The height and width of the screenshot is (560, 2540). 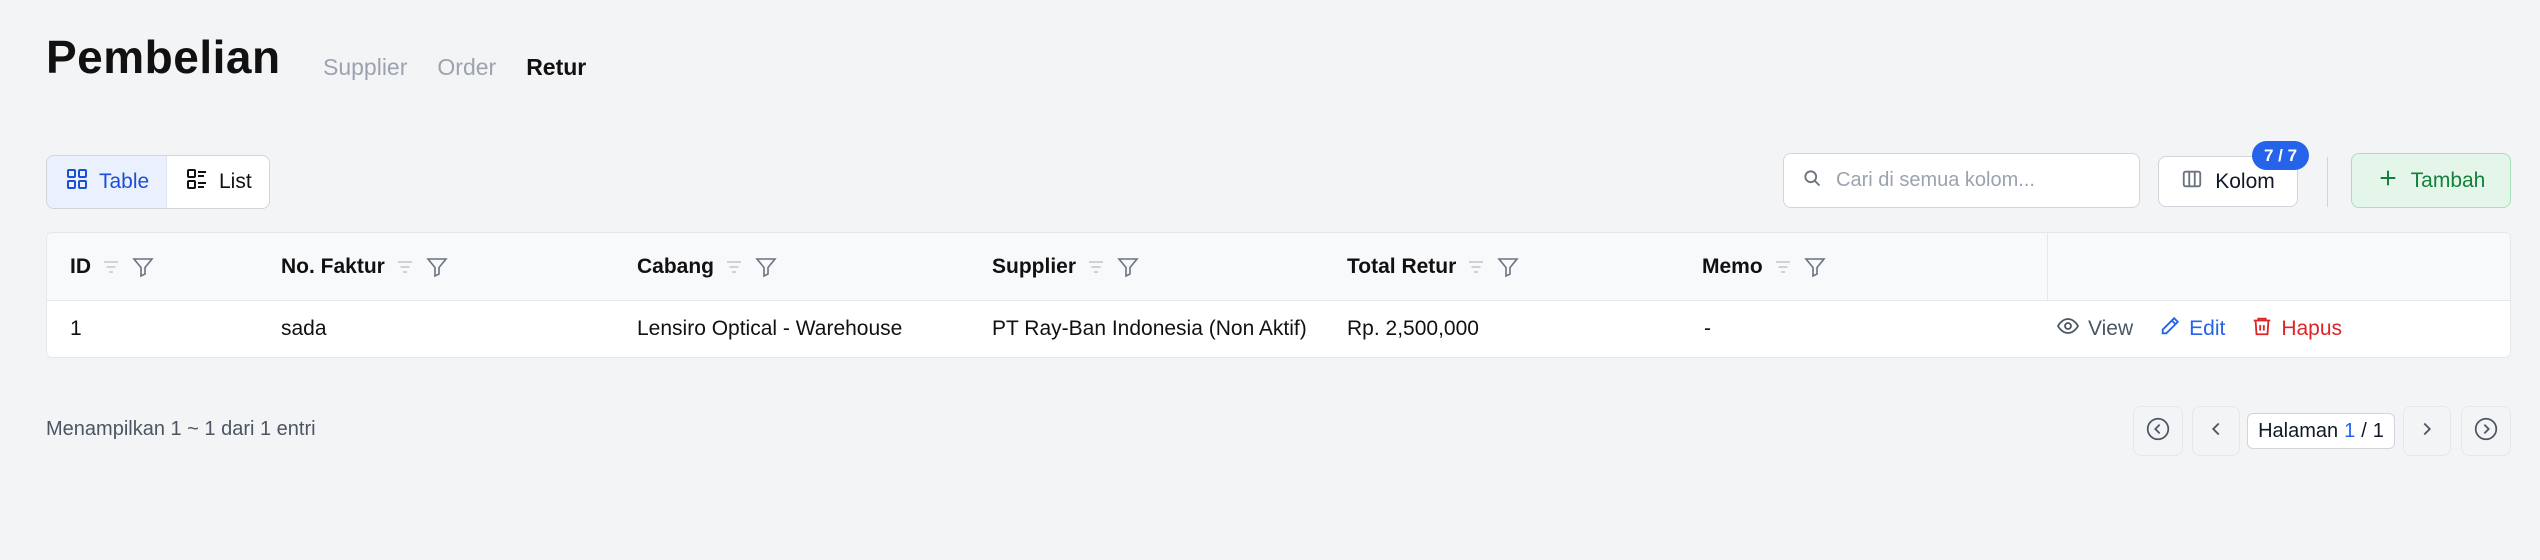 I want to click on columns-count-badge: 7 / 7, so click(x=2280, y=155).